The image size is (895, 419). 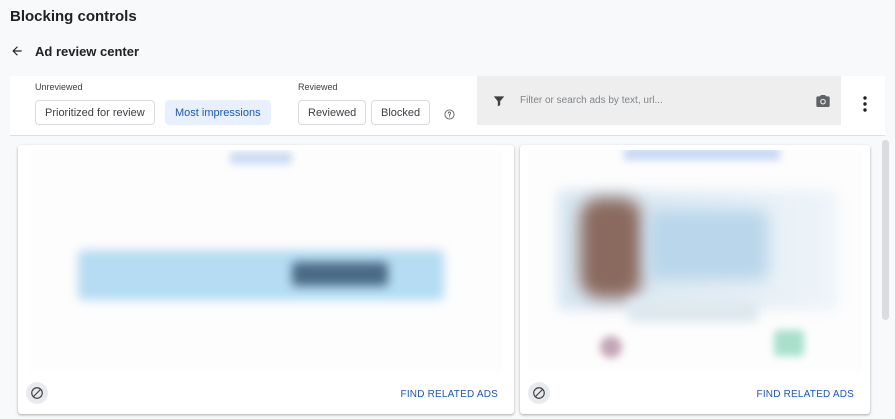 I want to click on arrow-back-icon, so click(x=17, y=51).